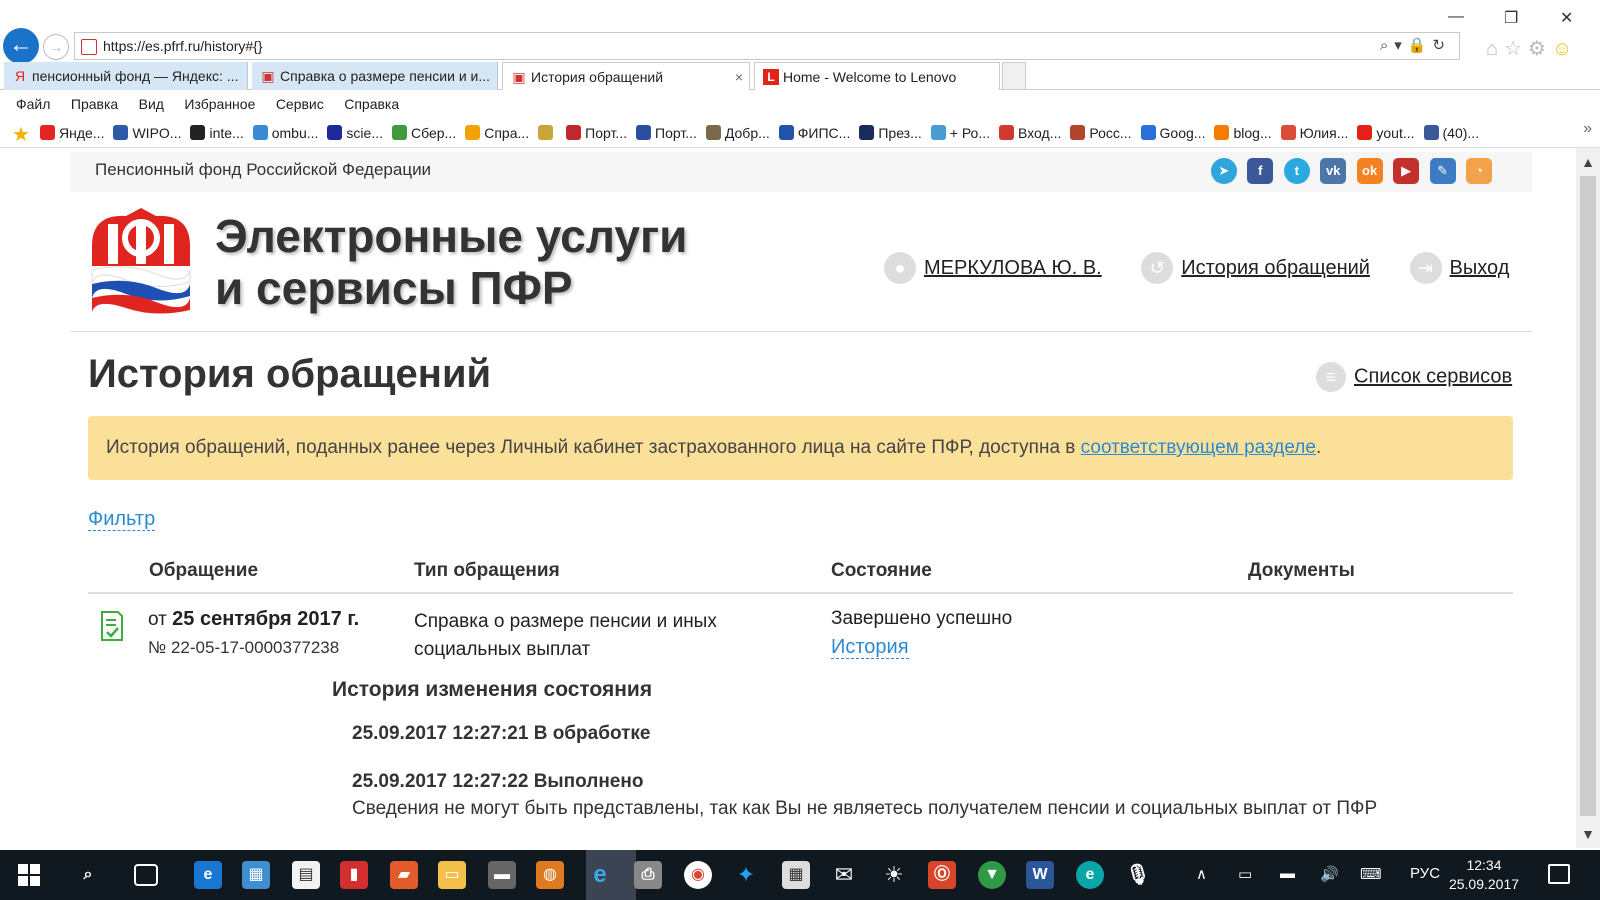  Describe the element at coordinates (1425, 873) in the screenshot. I see `language-indicator: РУС` at that location.